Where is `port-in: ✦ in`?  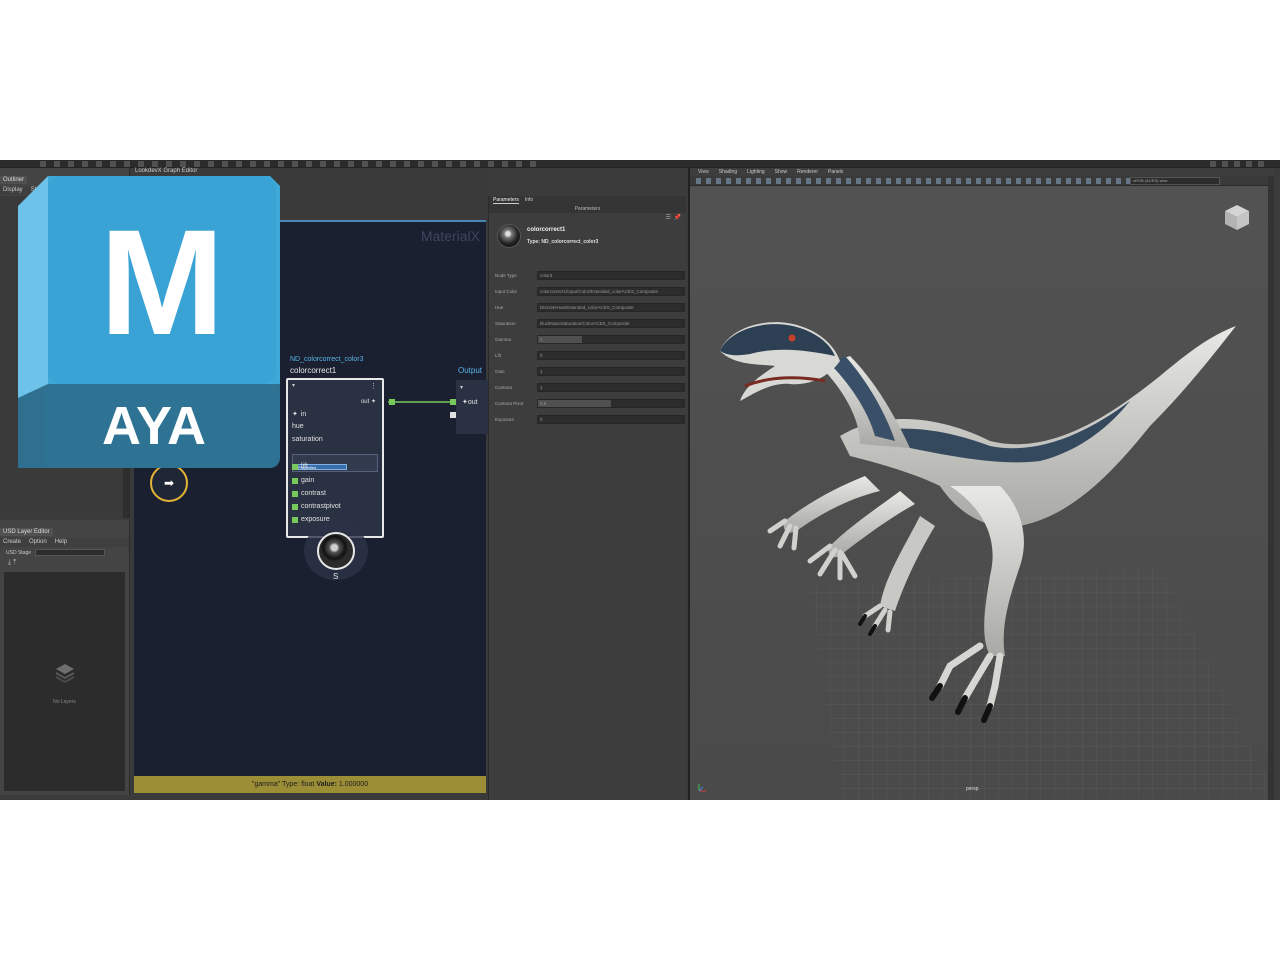
port-in: ✦ in is located at coordinates (299, 414).